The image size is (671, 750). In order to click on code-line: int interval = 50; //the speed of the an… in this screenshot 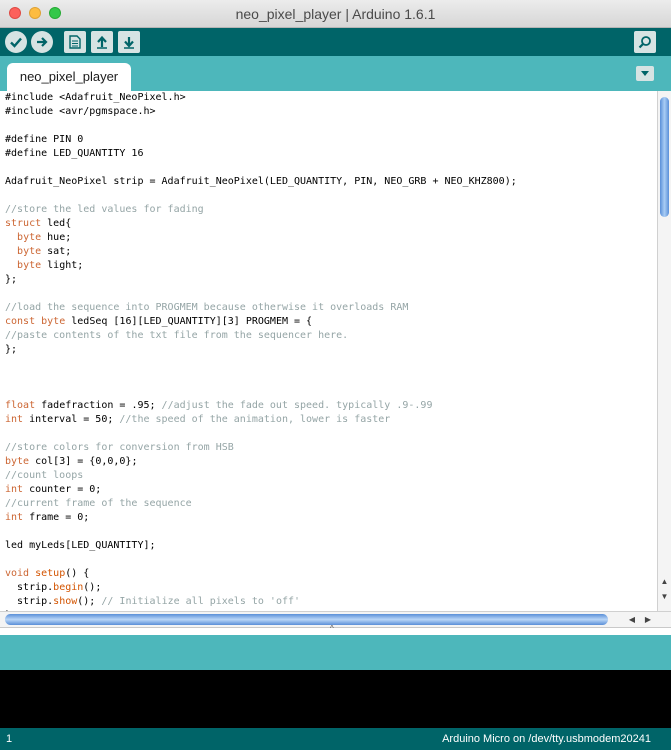, I will do `click(331, 420)`.